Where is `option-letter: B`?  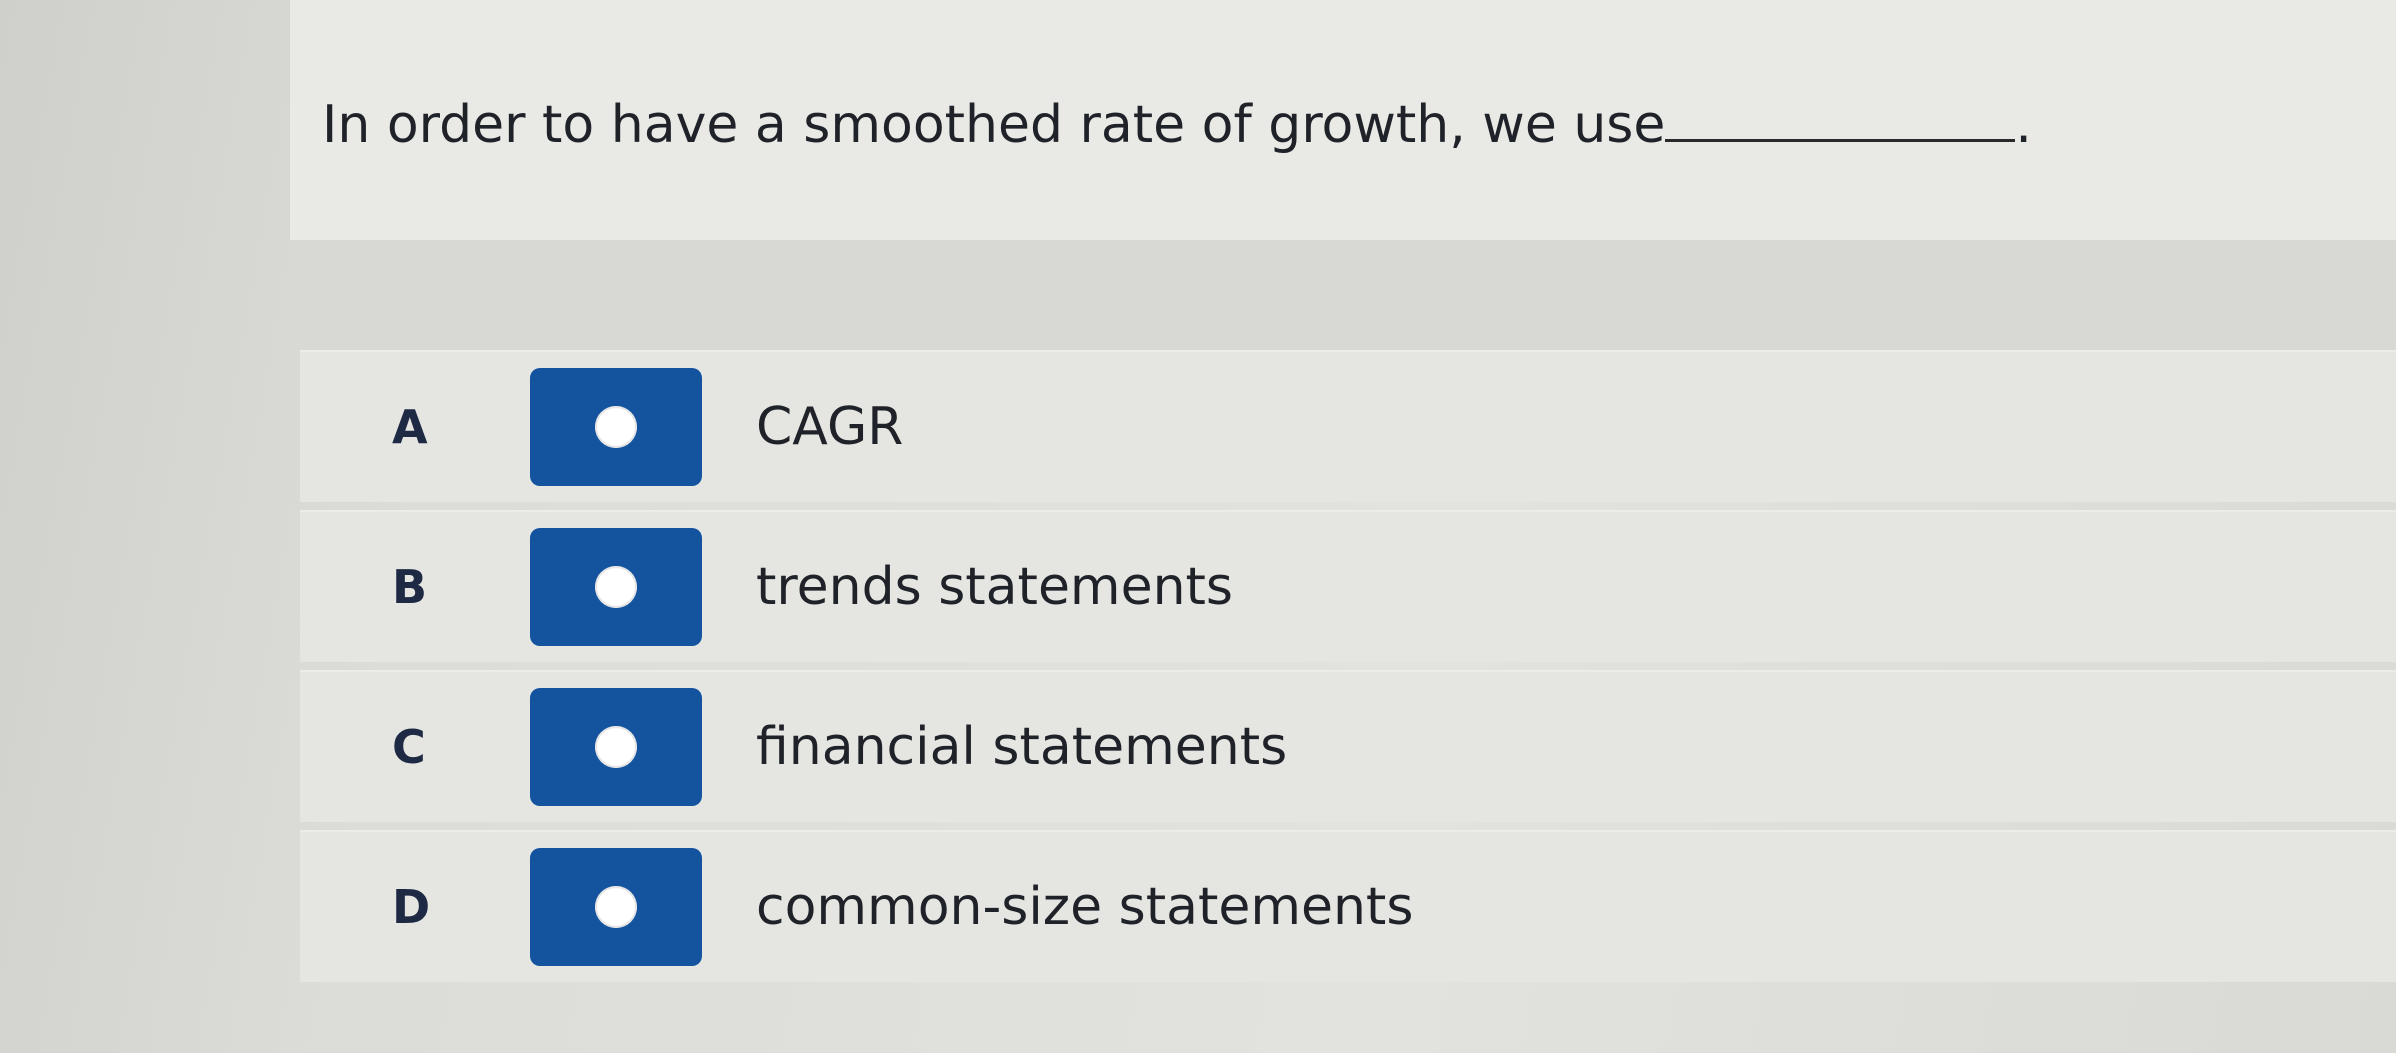 option-letter: B is located at coordinates (410, 587).